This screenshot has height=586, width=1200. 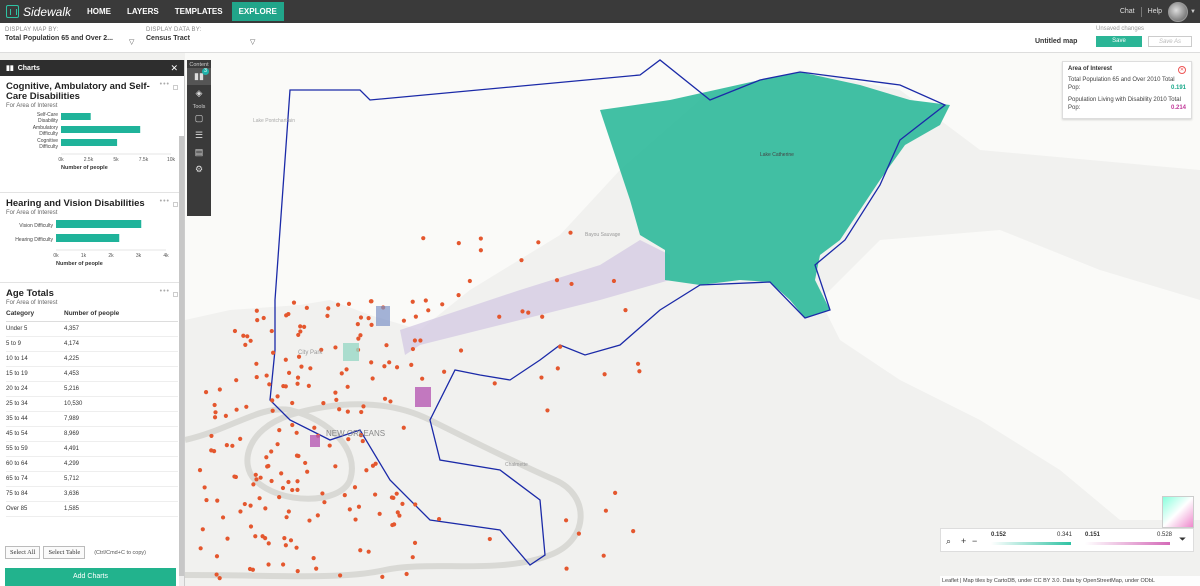 What do you see at coordinates (199, 118) in the screenshot?
I see `select-area-icon: ▢` at bounding box center [199, 118].